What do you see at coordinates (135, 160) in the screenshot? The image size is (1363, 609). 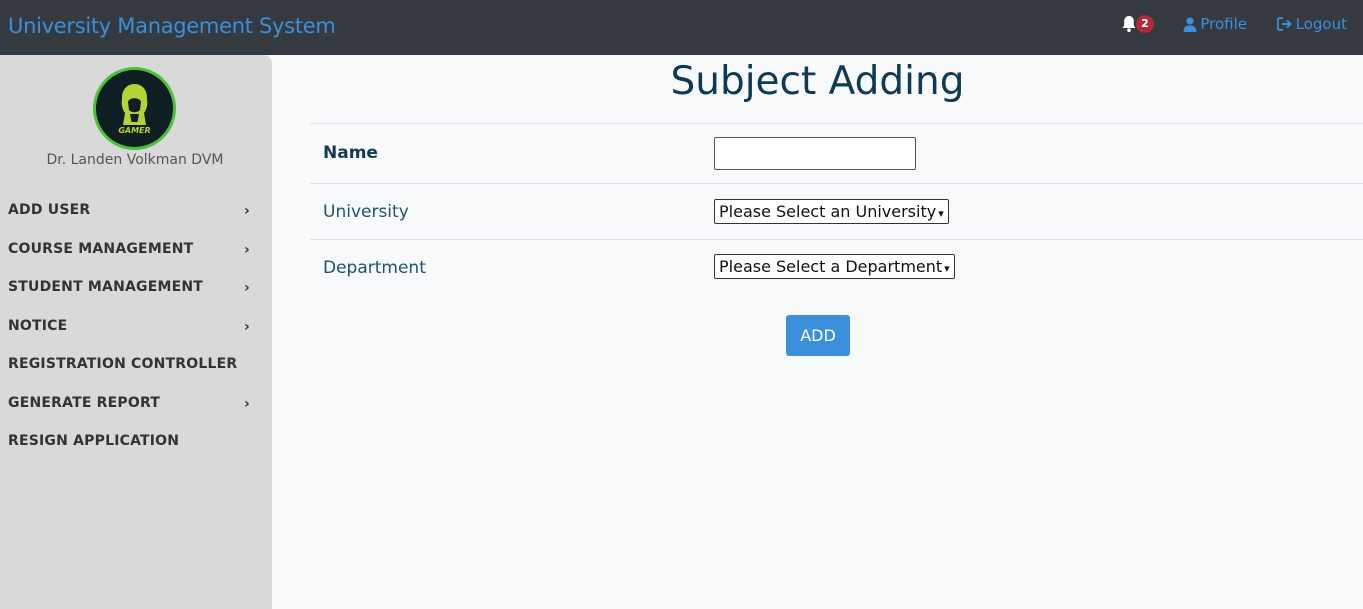 I see `user-name: Dr. Landen Volkman DVM` at bounding box center [135, 160].